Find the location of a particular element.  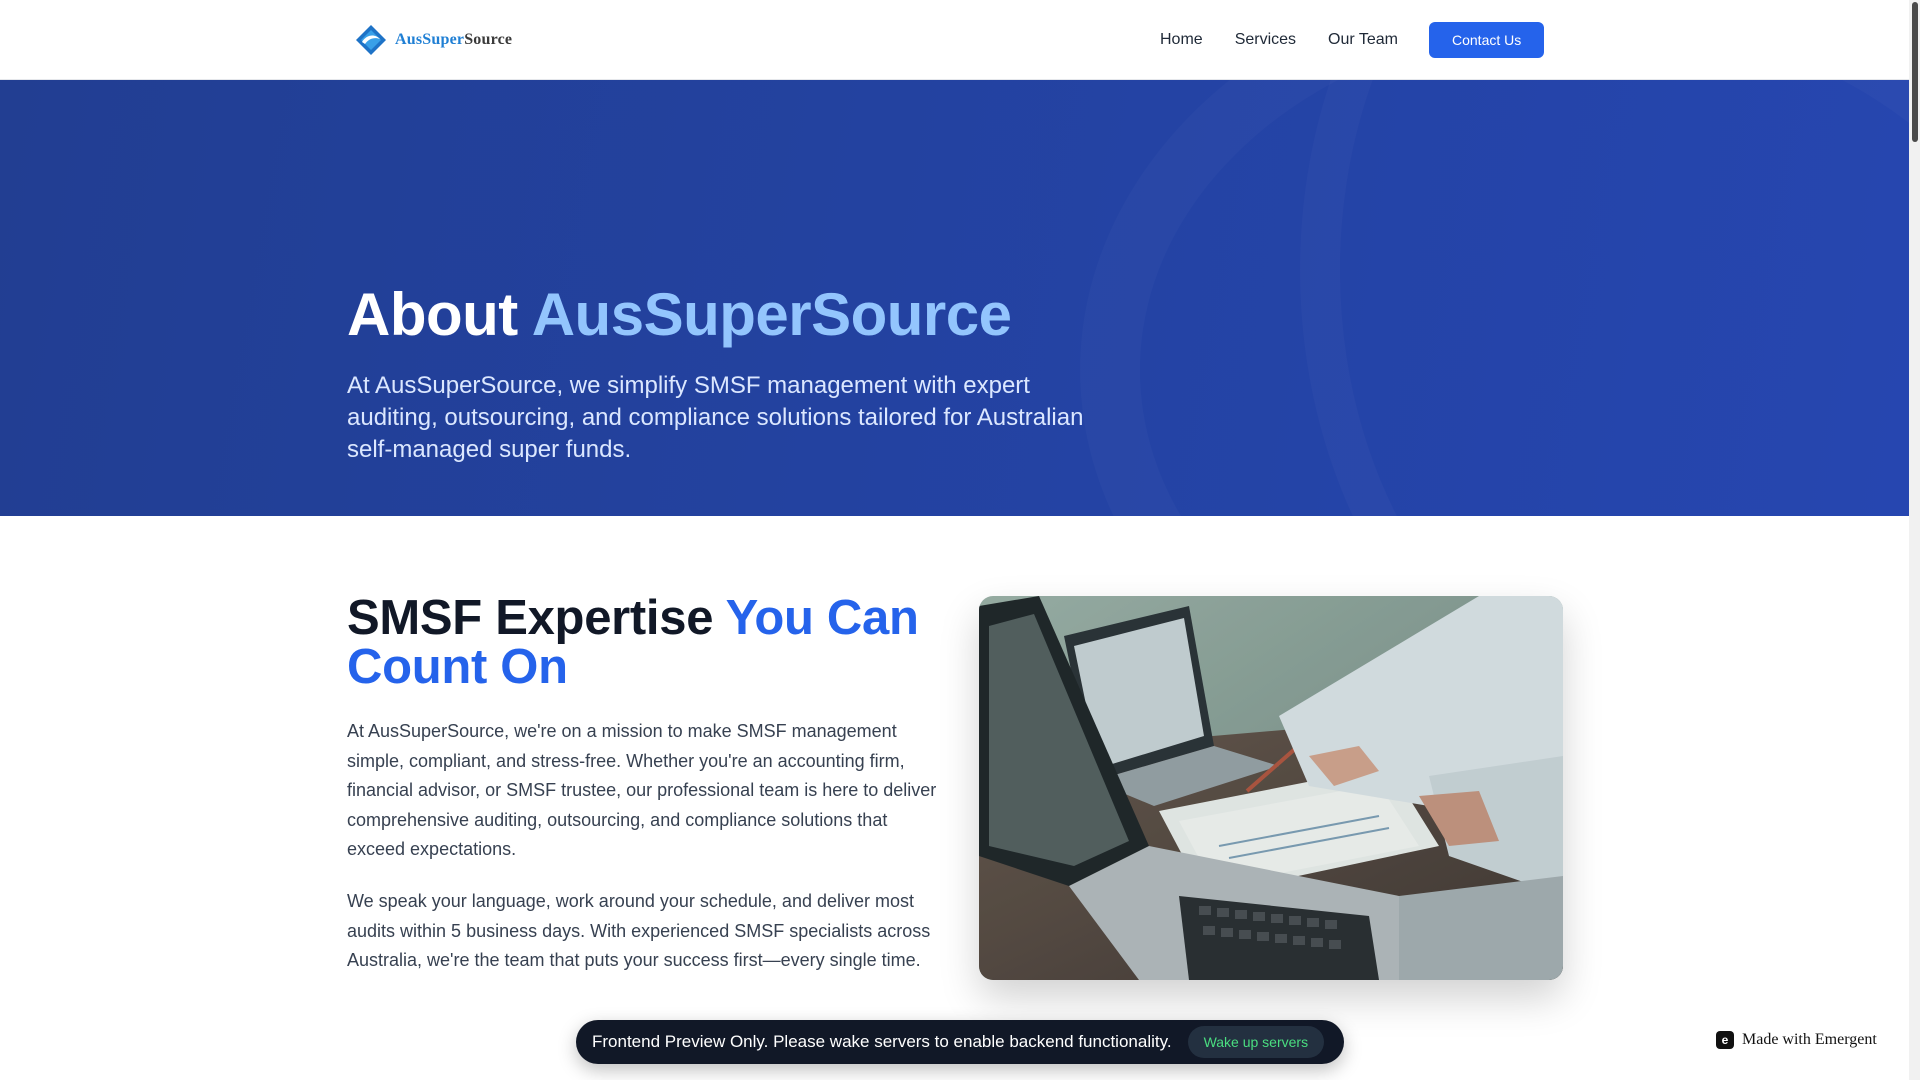

about-title: SMSF Expertise You Can Count On is located at coordinates (657, 643).